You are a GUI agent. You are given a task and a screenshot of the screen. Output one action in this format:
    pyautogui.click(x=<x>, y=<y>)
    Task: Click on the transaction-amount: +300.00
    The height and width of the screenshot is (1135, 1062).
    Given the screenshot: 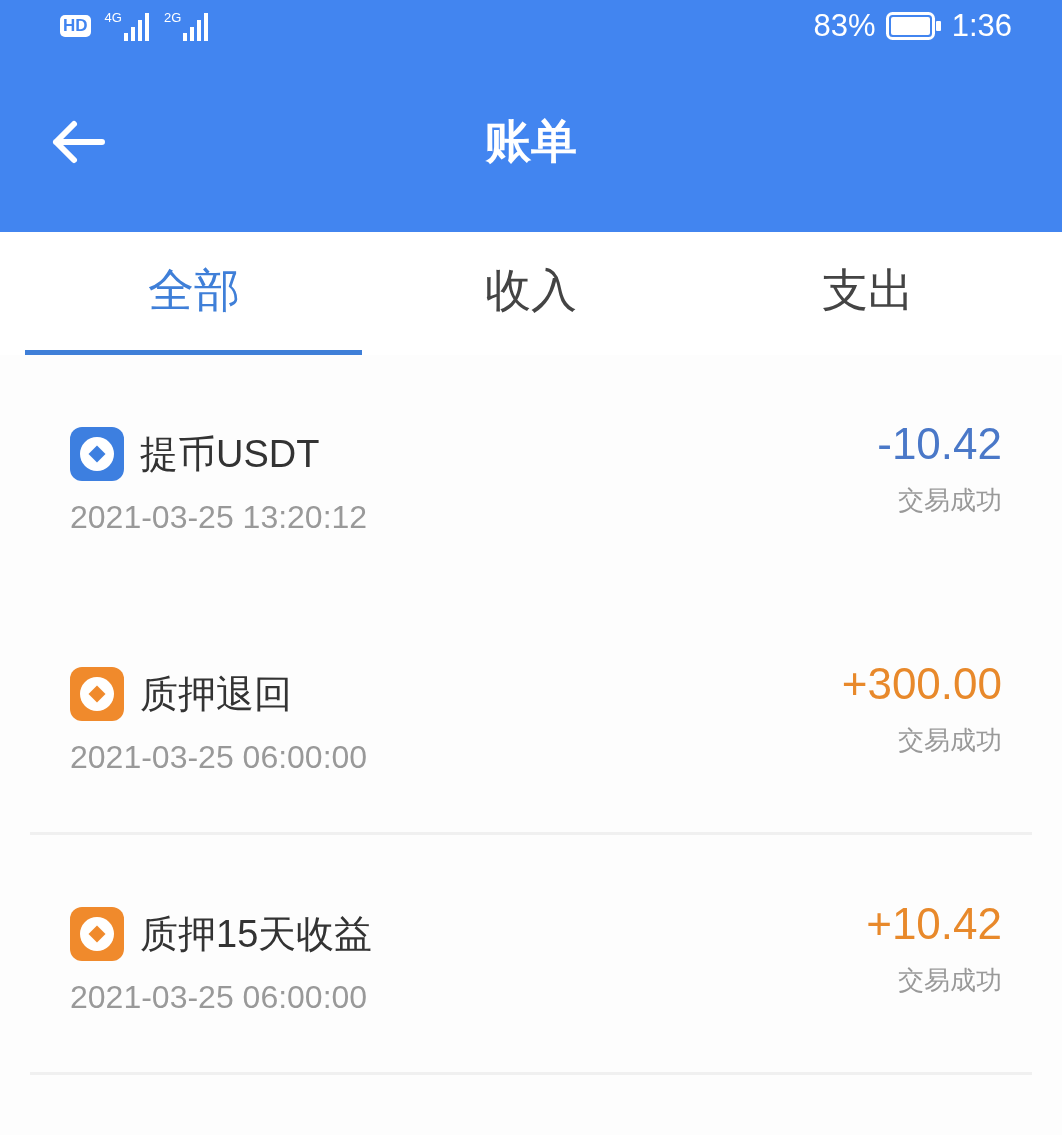 What is the action you would take?
    pyautogui.click(x=921, y=684)
    